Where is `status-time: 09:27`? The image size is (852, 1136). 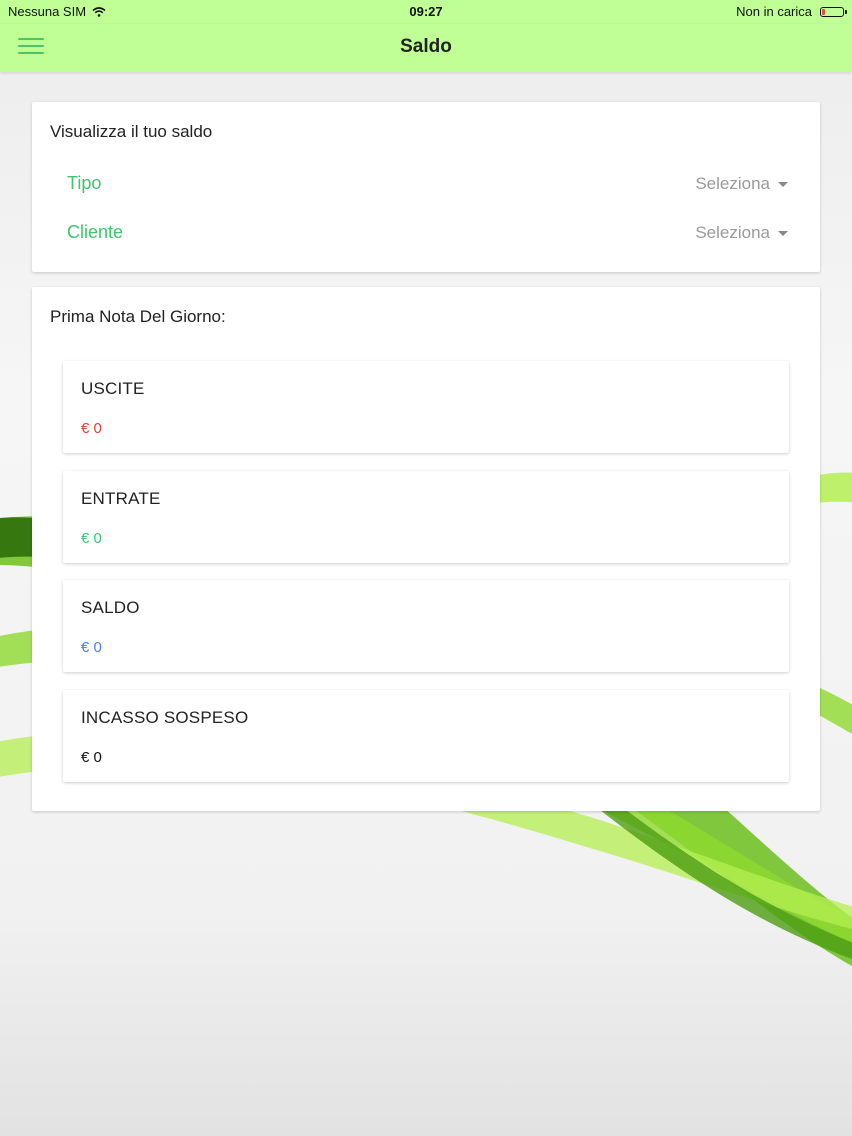
status-time: 09:27 is located at coordinates (426, 11).